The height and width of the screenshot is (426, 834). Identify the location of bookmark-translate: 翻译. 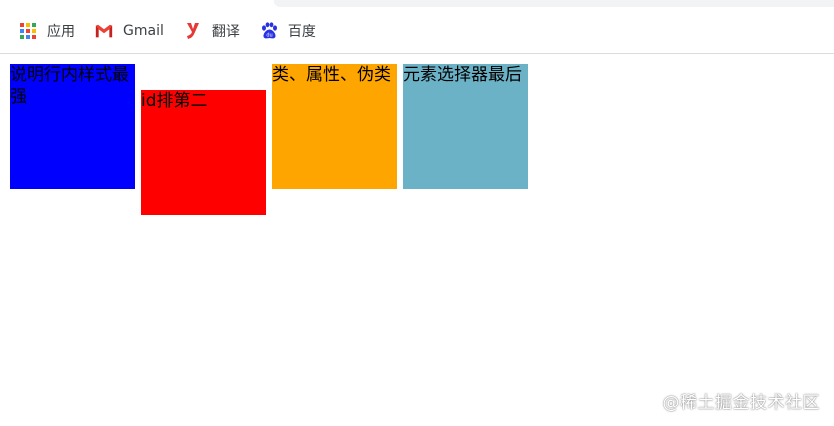
(212, 31).